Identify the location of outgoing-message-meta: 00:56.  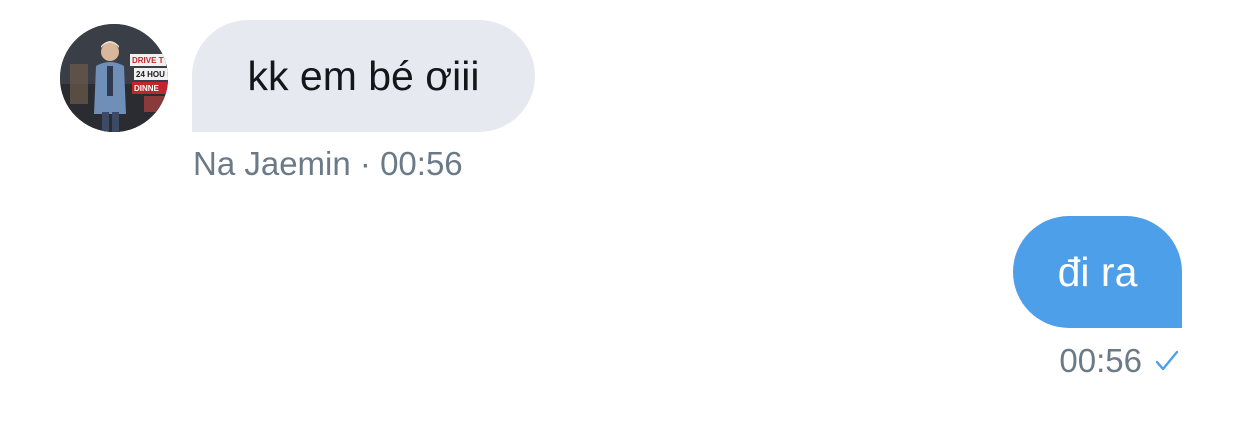
(1119, 361).